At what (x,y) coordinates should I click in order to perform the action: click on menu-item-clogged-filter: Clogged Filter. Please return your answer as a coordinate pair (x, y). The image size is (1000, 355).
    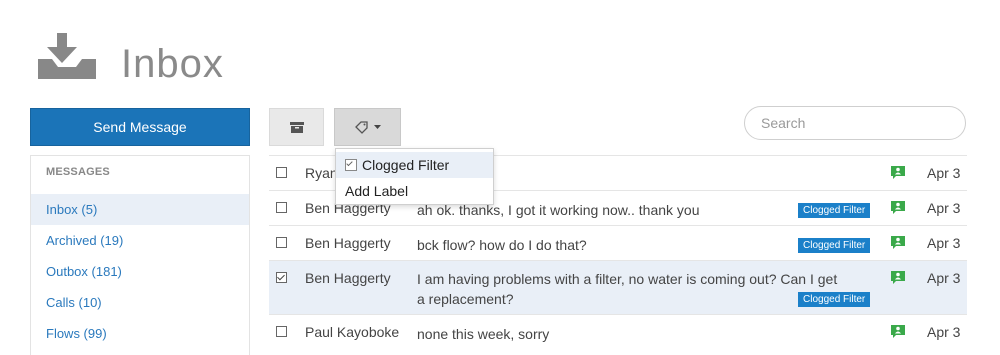
    Looking at the image, I should click on (414, 165).